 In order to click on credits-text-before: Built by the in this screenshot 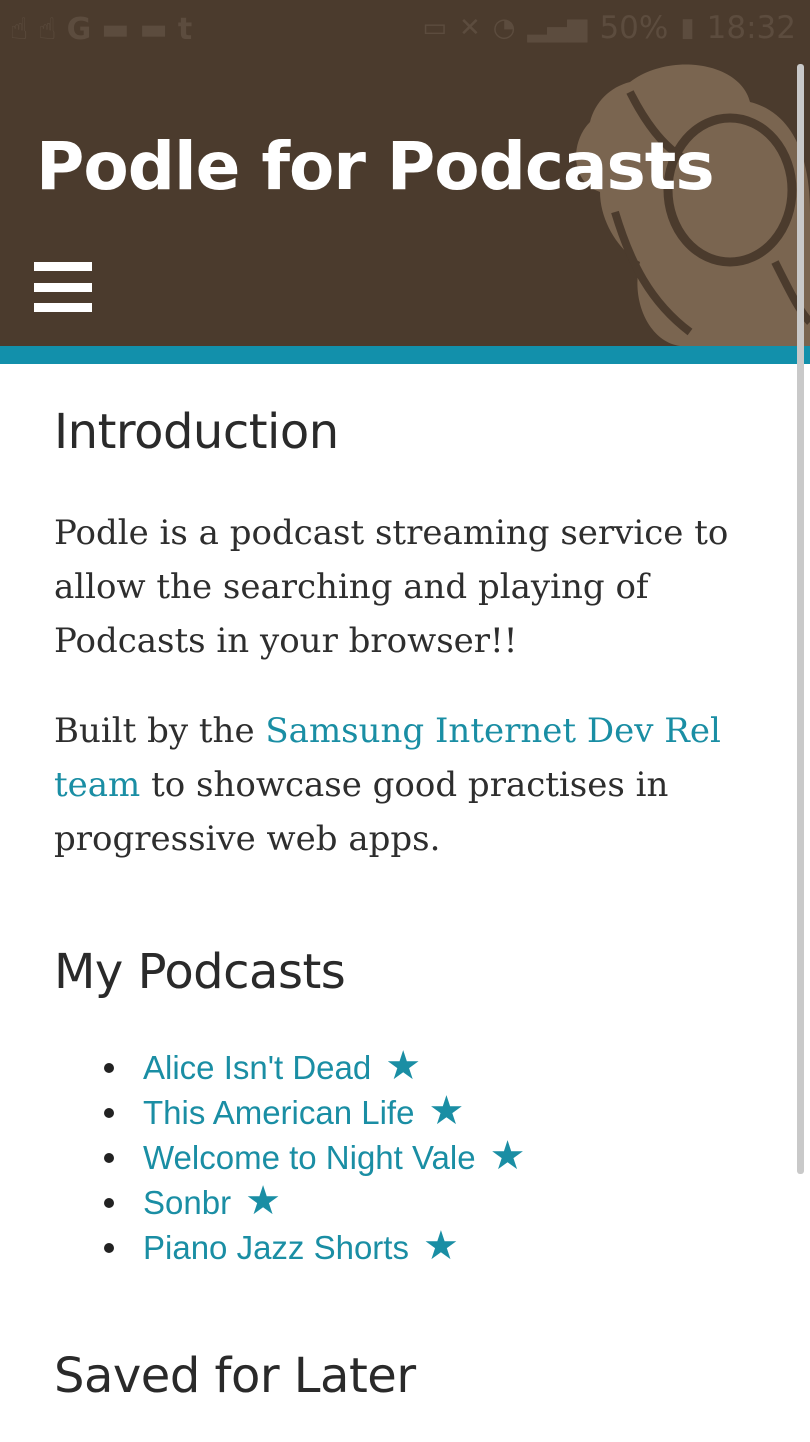, I will do `click(160, 731)`.